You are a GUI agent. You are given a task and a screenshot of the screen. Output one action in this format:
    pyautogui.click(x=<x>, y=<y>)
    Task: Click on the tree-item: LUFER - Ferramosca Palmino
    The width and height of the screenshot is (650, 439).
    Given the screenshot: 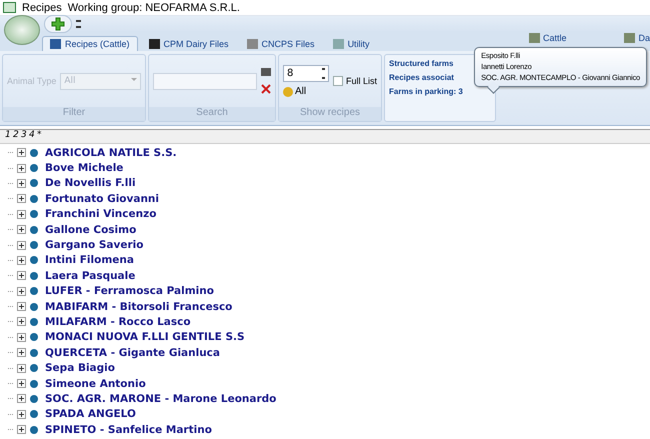 What is the action you would take?
    pyautogui.click(x=129, y=291)
    